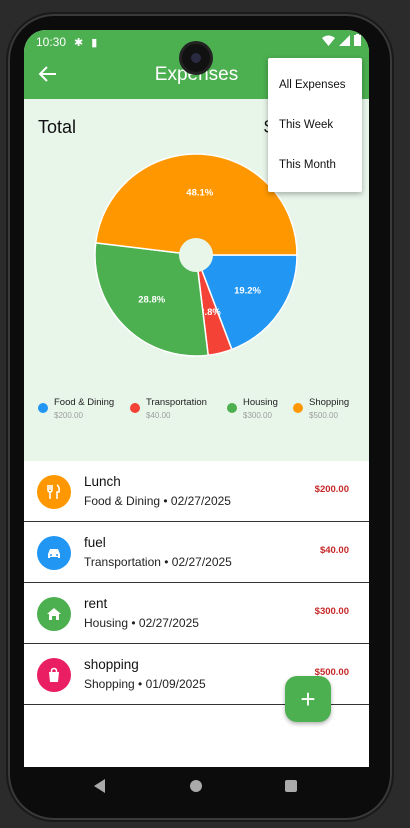 The image size is (410, 828). What do you see at coordinates (158, 562) in the screenshot?
I see `expense-subtitle: Transportation • 02/27/2025` at bounding box center [158, 562].